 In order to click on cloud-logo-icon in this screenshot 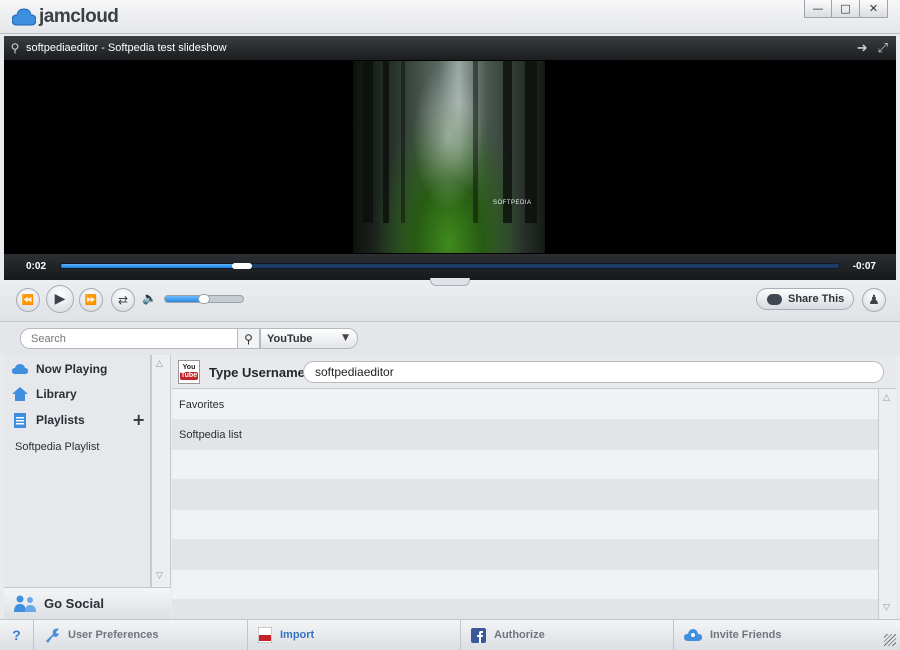, I will do `click(24, 17)`.